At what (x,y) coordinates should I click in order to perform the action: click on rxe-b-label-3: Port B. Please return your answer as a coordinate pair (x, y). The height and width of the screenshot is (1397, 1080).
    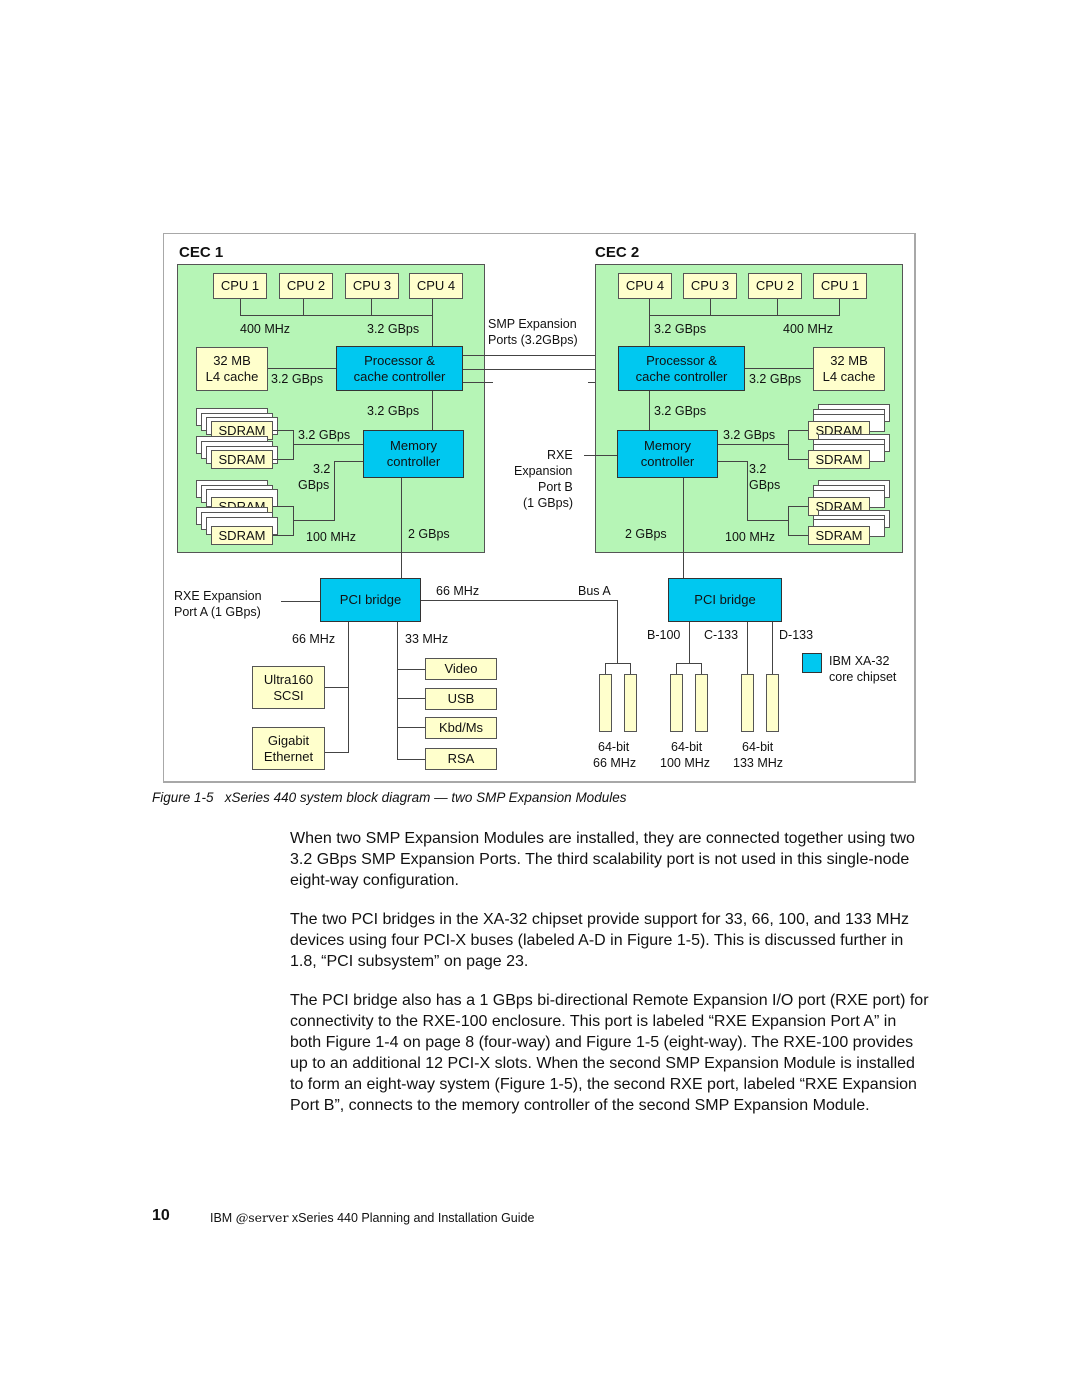
    Looking at the image, I should click on (555, 487).